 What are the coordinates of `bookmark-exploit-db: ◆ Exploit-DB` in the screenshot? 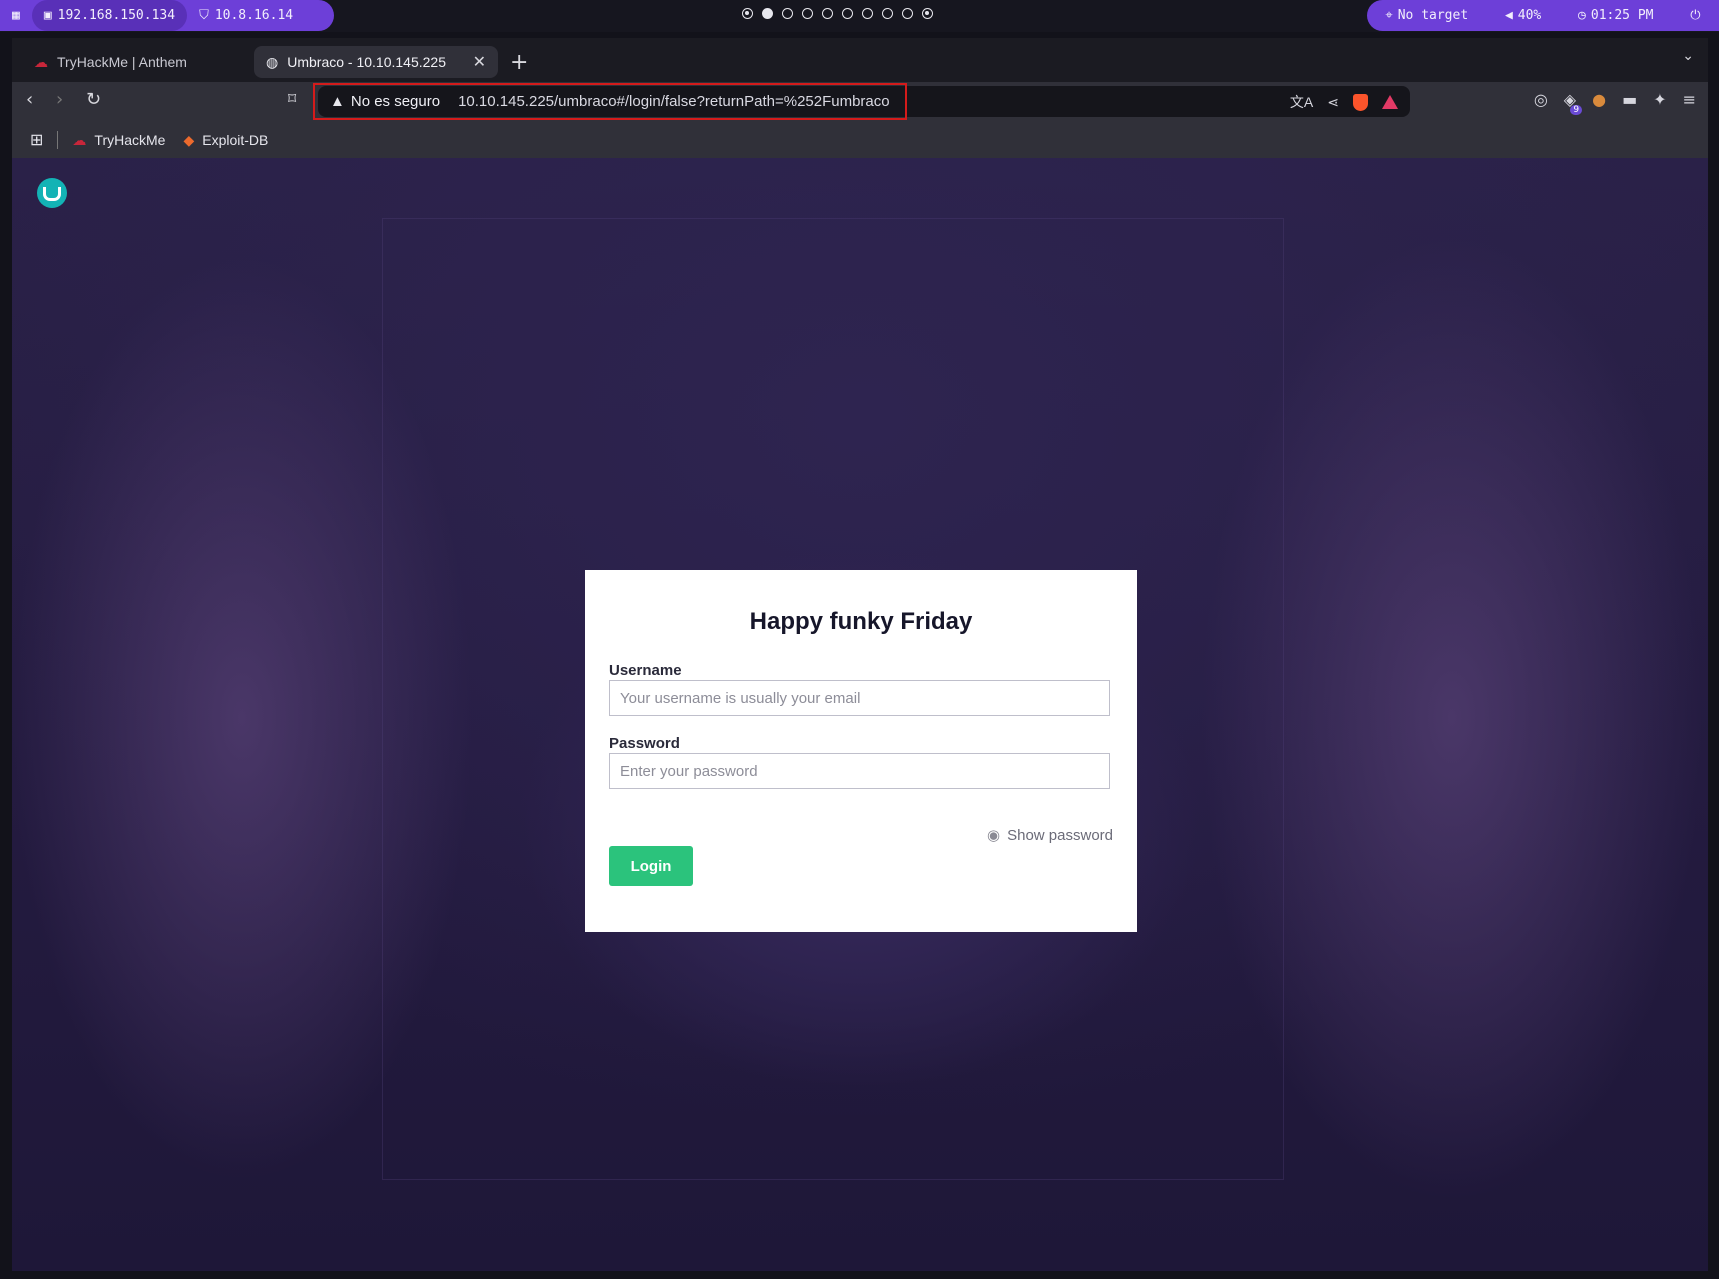 It's located at (225, 140).